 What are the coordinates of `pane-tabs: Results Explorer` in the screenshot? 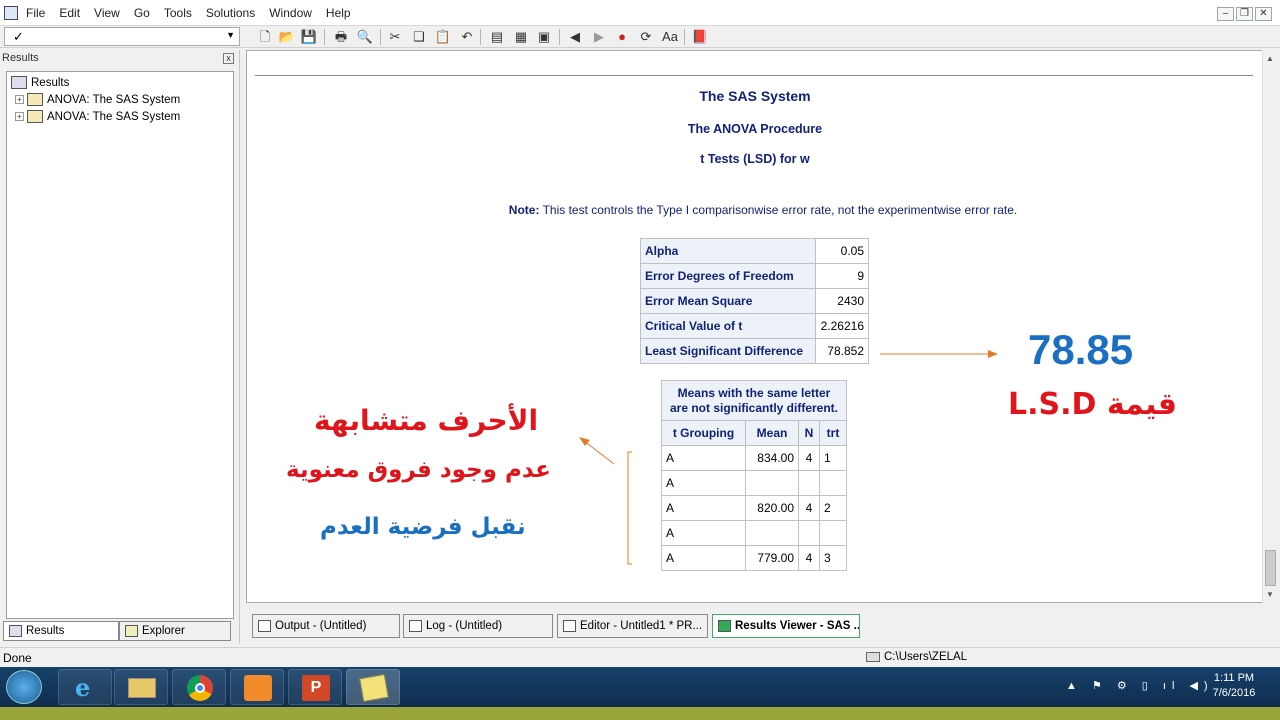 It's located at (119, 631).